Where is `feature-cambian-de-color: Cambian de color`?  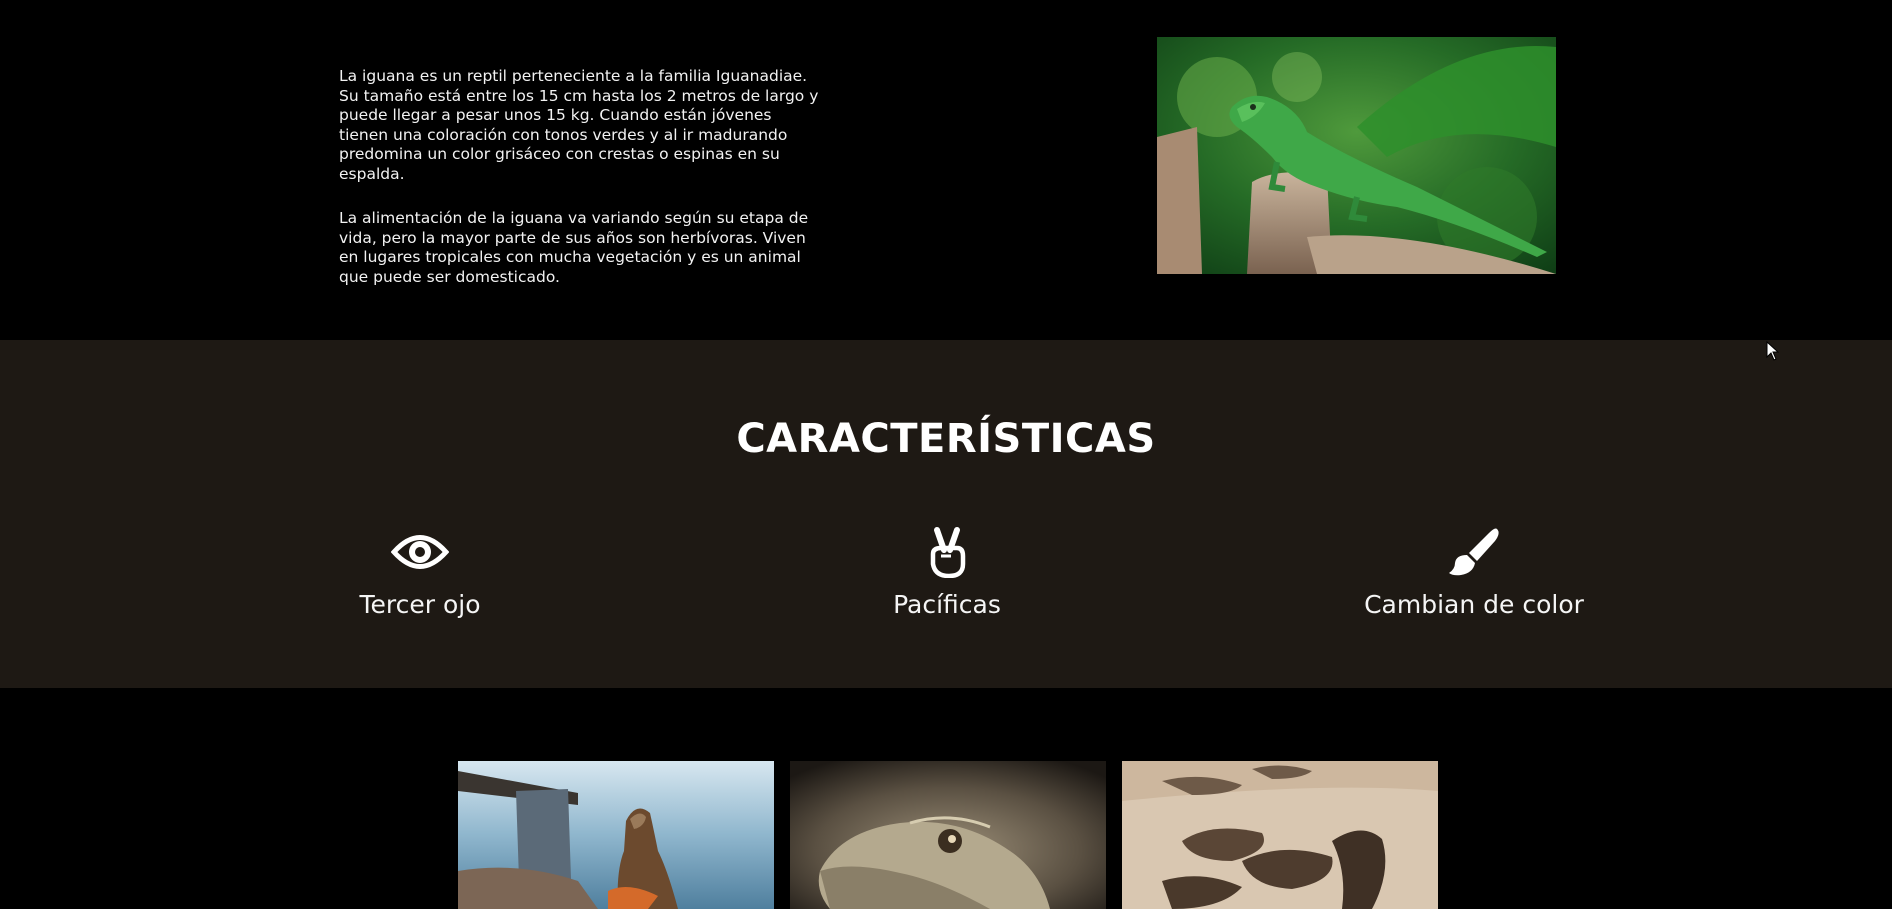 feature-cambian-de-color: Cambian de color is located at coordinates (1474, 572).